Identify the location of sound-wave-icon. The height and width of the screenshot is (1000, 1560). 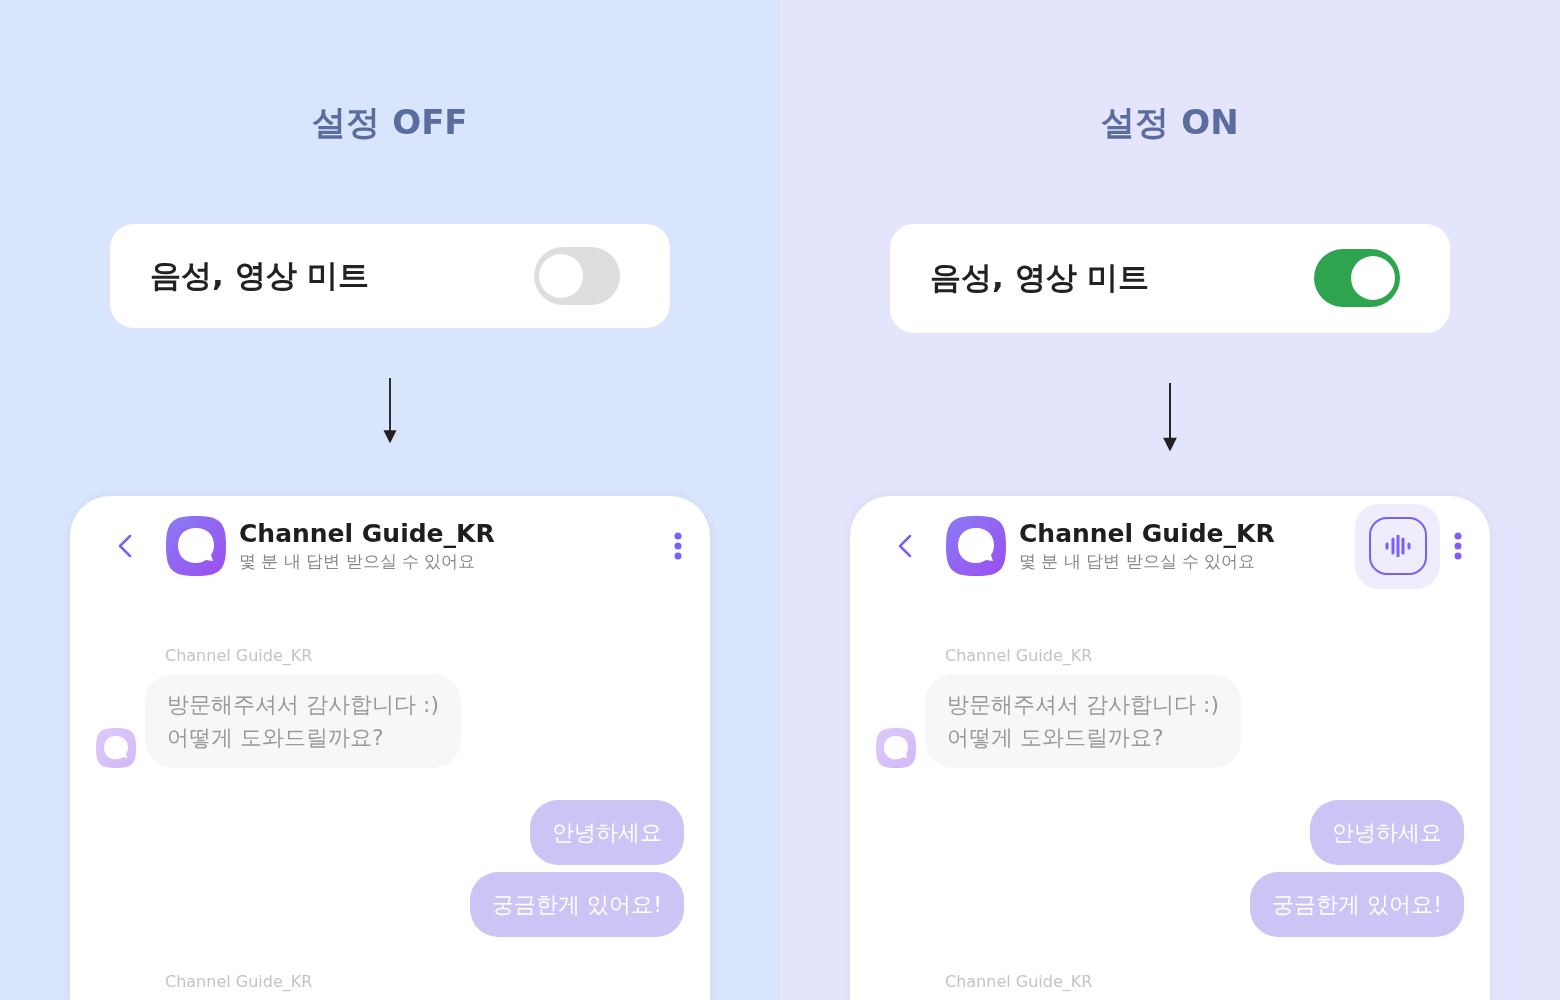
(1397, 546).